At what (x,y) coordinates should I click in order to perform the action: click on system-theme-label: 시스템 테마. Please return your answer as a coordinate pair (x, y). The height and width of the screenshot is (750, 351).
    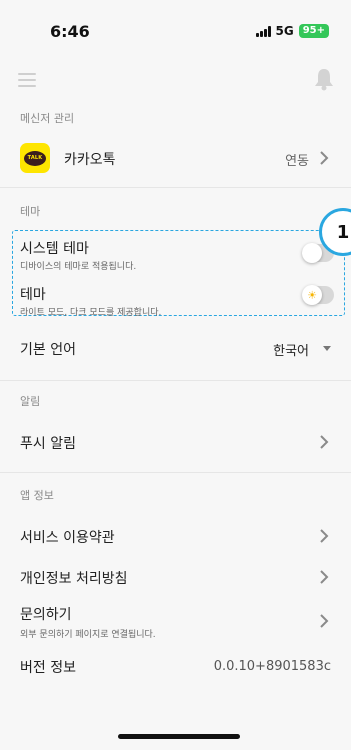
    Looking at the image, I should click on (54, 249).